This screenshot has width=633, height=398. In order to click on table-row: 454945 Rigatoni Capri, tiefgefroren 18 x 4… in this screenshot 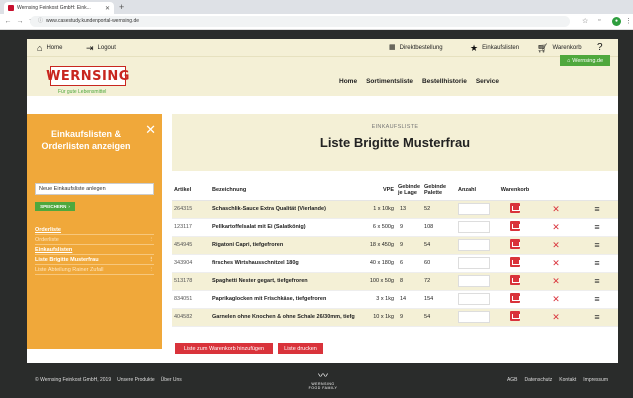, I will do `click(395, 245)`.